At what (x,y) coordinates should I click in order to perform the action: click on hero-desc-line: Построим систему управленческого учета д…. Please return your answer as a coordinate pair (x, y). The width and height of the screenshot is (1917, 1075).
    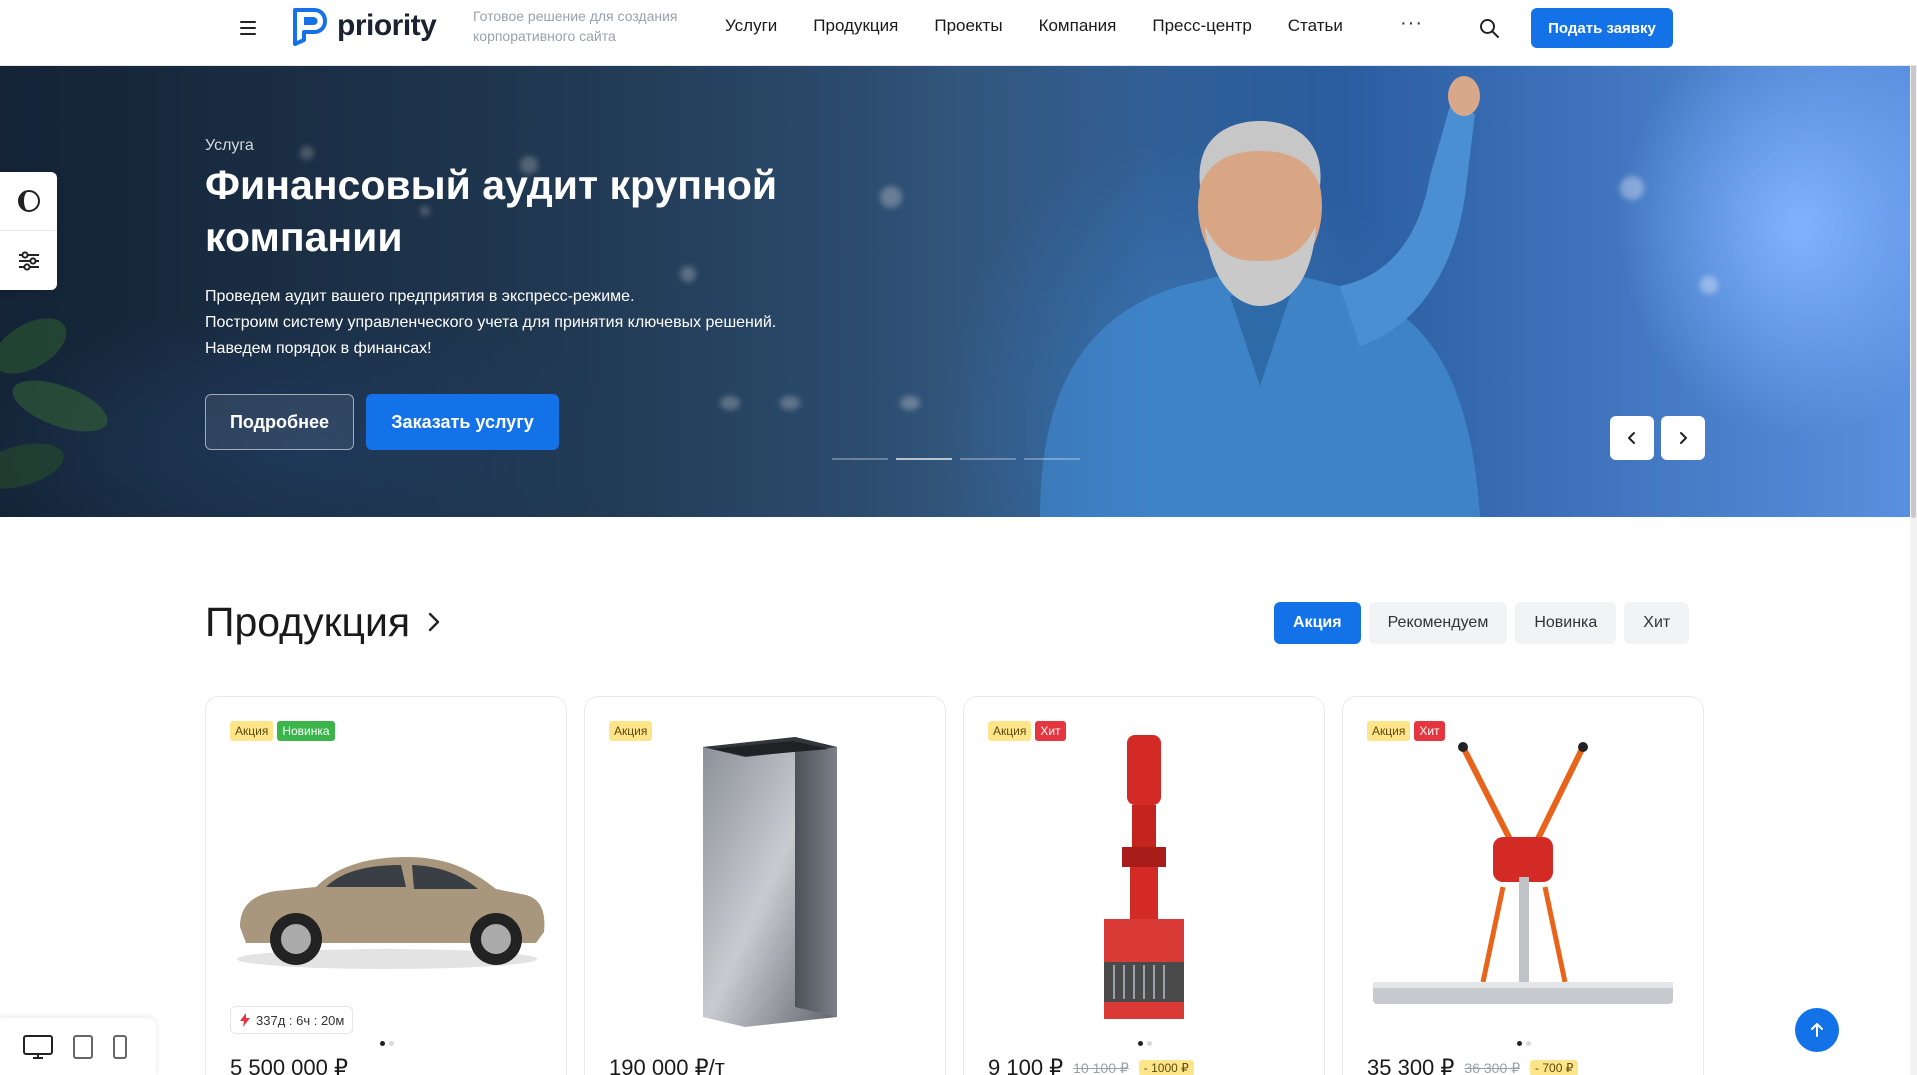
    Looking at the image, I should click on (491, 322).